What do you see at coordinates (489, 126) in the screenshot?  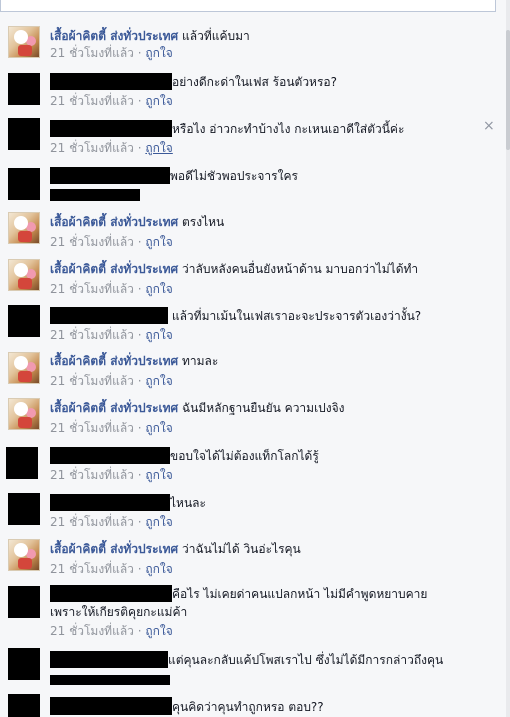 I see `close-icon: ×` at bounding box center [489, 126].